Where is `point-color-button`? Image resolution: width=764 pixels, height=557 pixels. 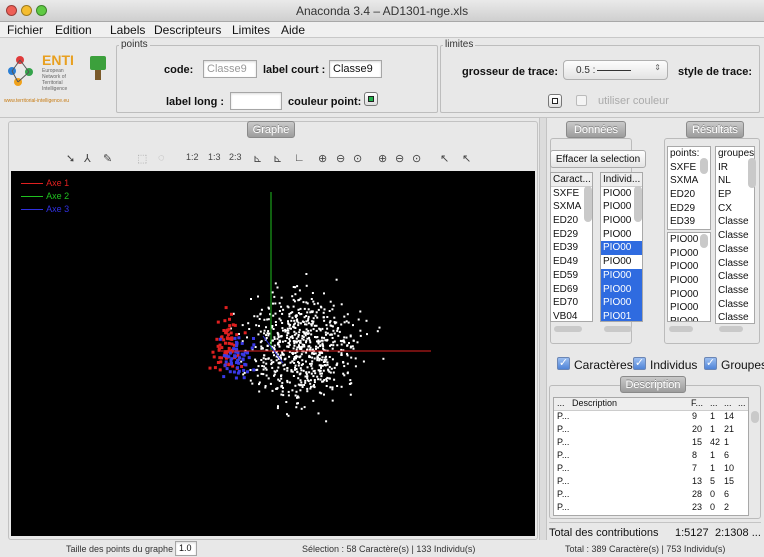
point-color-button is located at coordinates (371, 99).